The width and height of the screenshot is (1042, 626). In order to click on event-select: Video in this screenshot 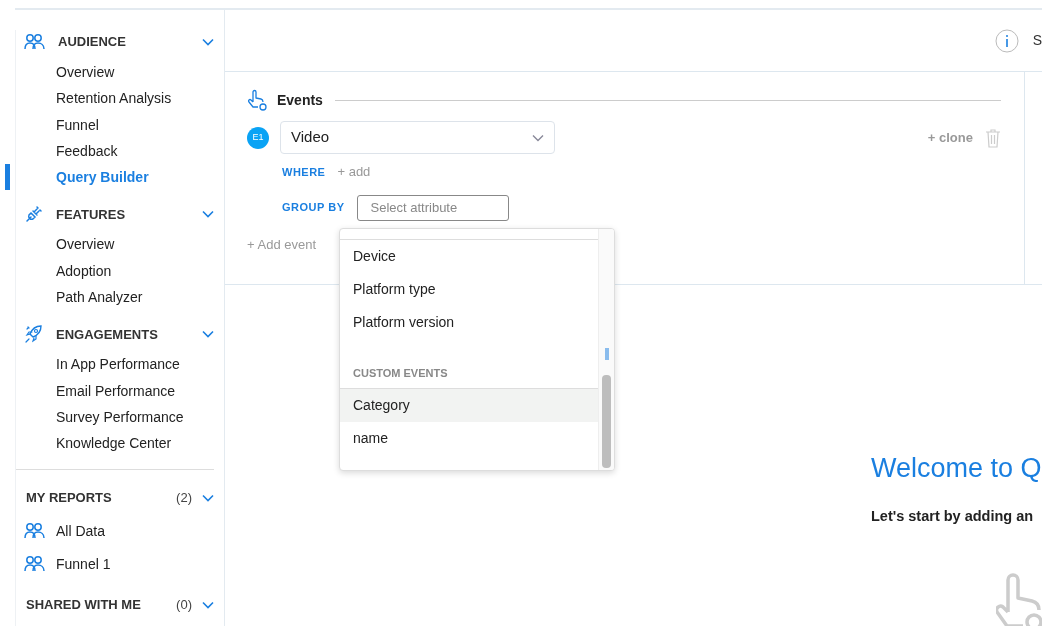, I will do `click(417, 137)`.